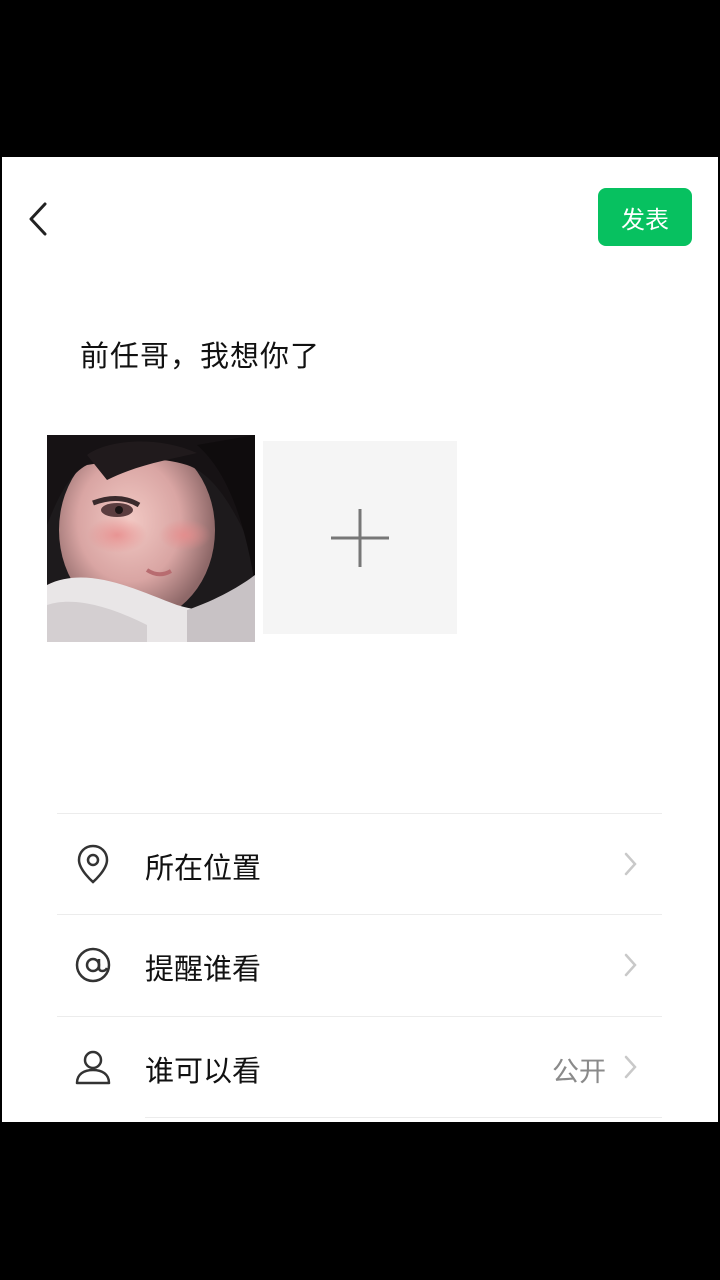  Describe the element at coordinates (93, 864) in the screenshot. I see `location-pin-icon` at that location.